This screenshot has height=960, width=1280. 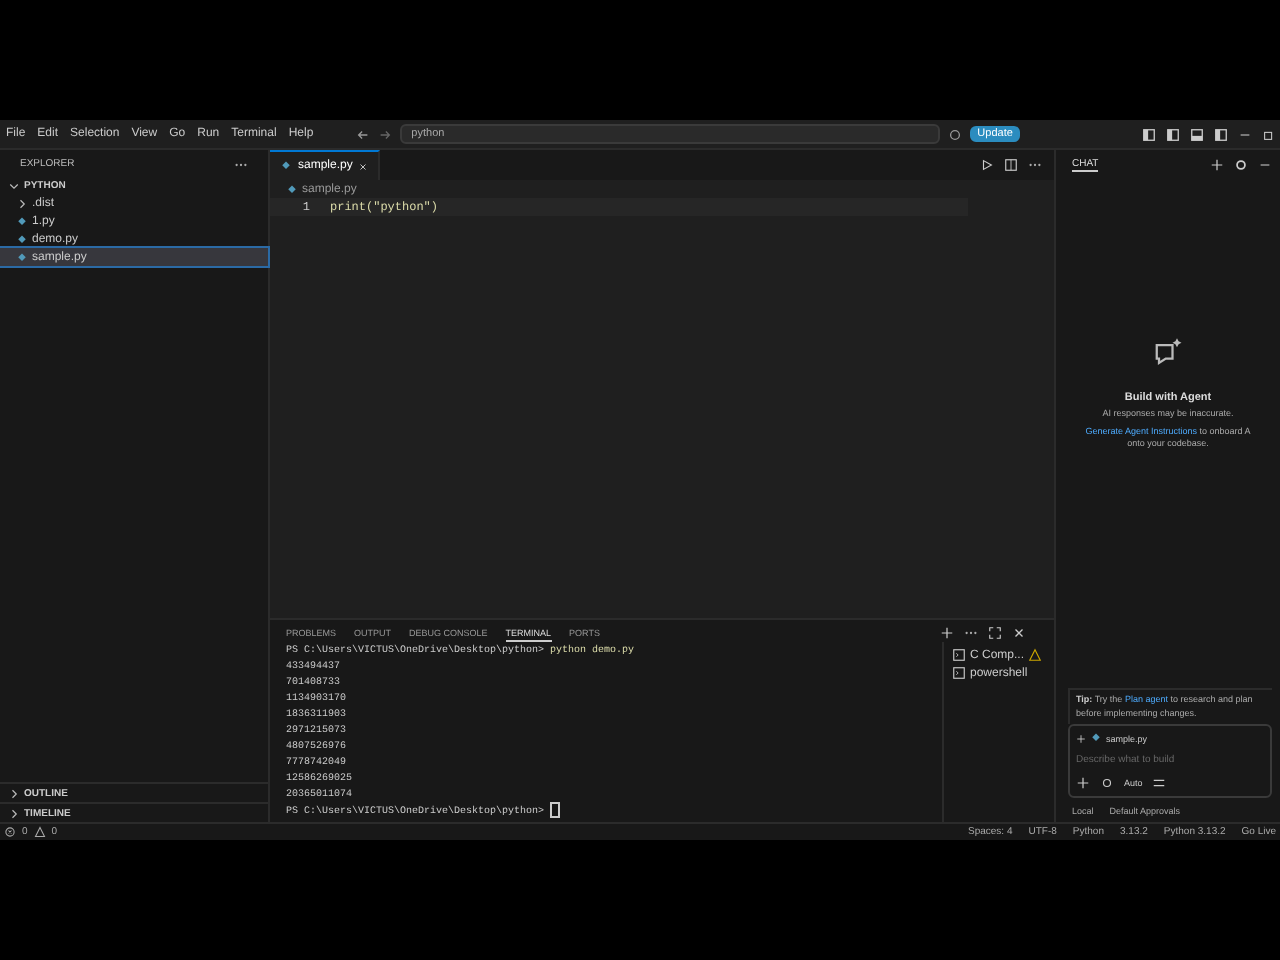 I want to click on run-icon, so click(x=987, y=165).